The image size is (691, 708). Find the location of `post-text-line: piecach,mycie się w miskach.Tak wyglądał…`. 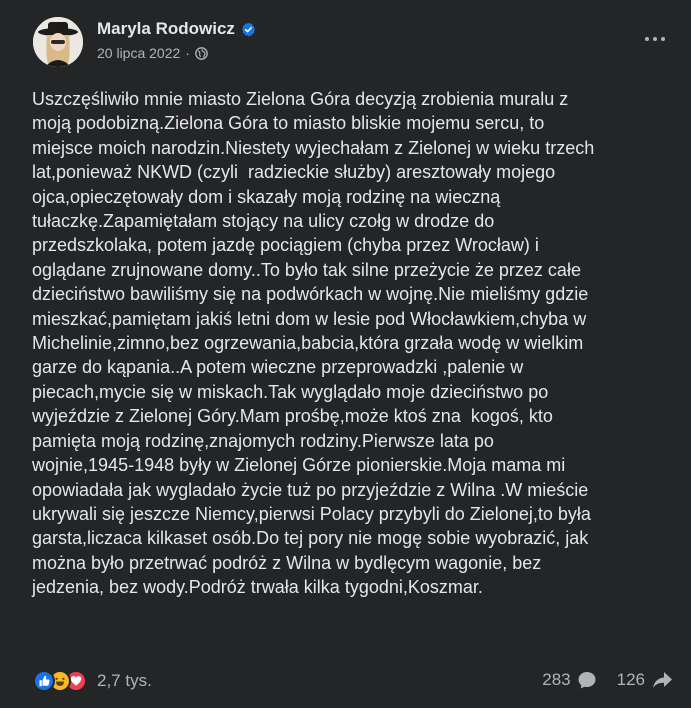

post-text-line: piecach,mycie się w miskach.Tak wyglądał… is located at coordinates (290, 391).